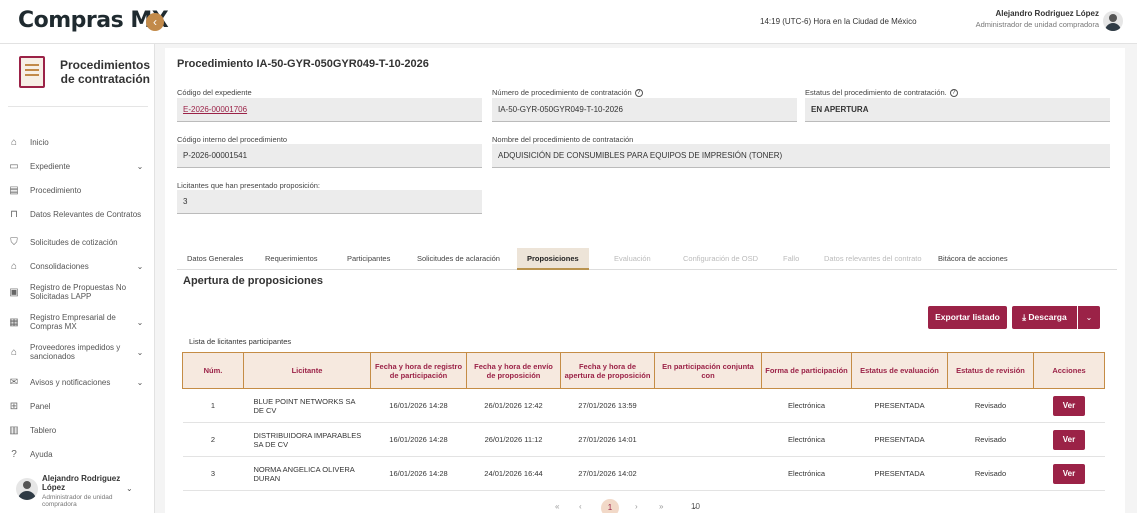  I want to click on section-title: Apertura de proposiciones, so click(253, 281).